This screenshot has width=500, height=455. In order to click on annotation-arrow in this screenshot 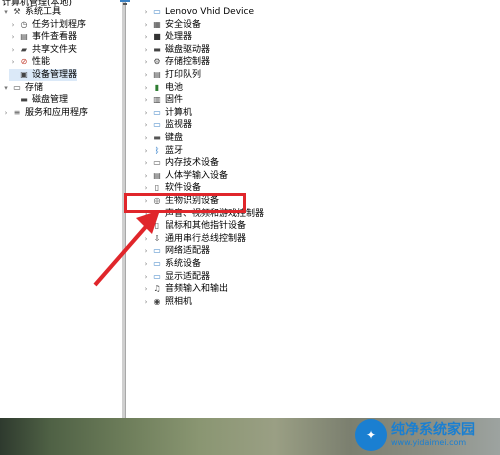, I will do `click(126, 248)`.